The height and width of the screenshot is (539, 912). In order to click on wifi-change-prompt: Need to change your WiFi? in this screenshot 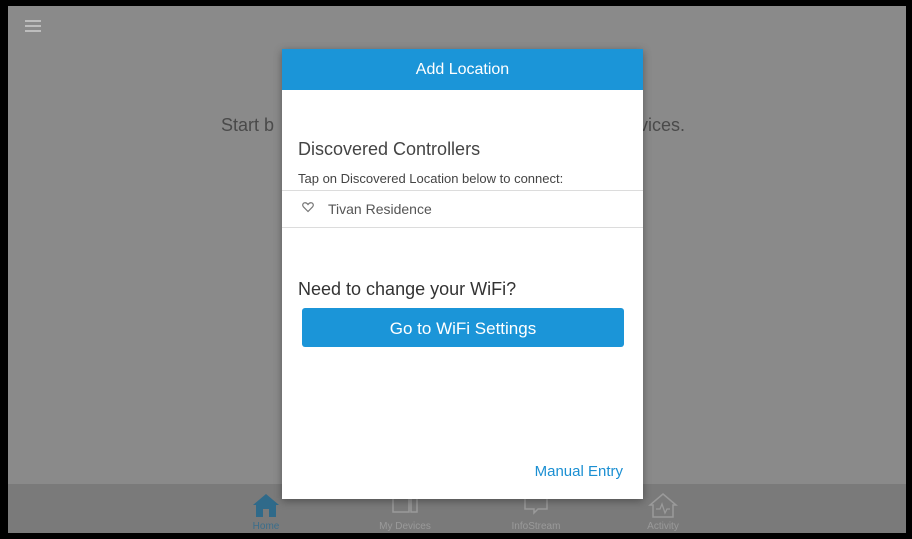, I will do `click(407, 289)`.